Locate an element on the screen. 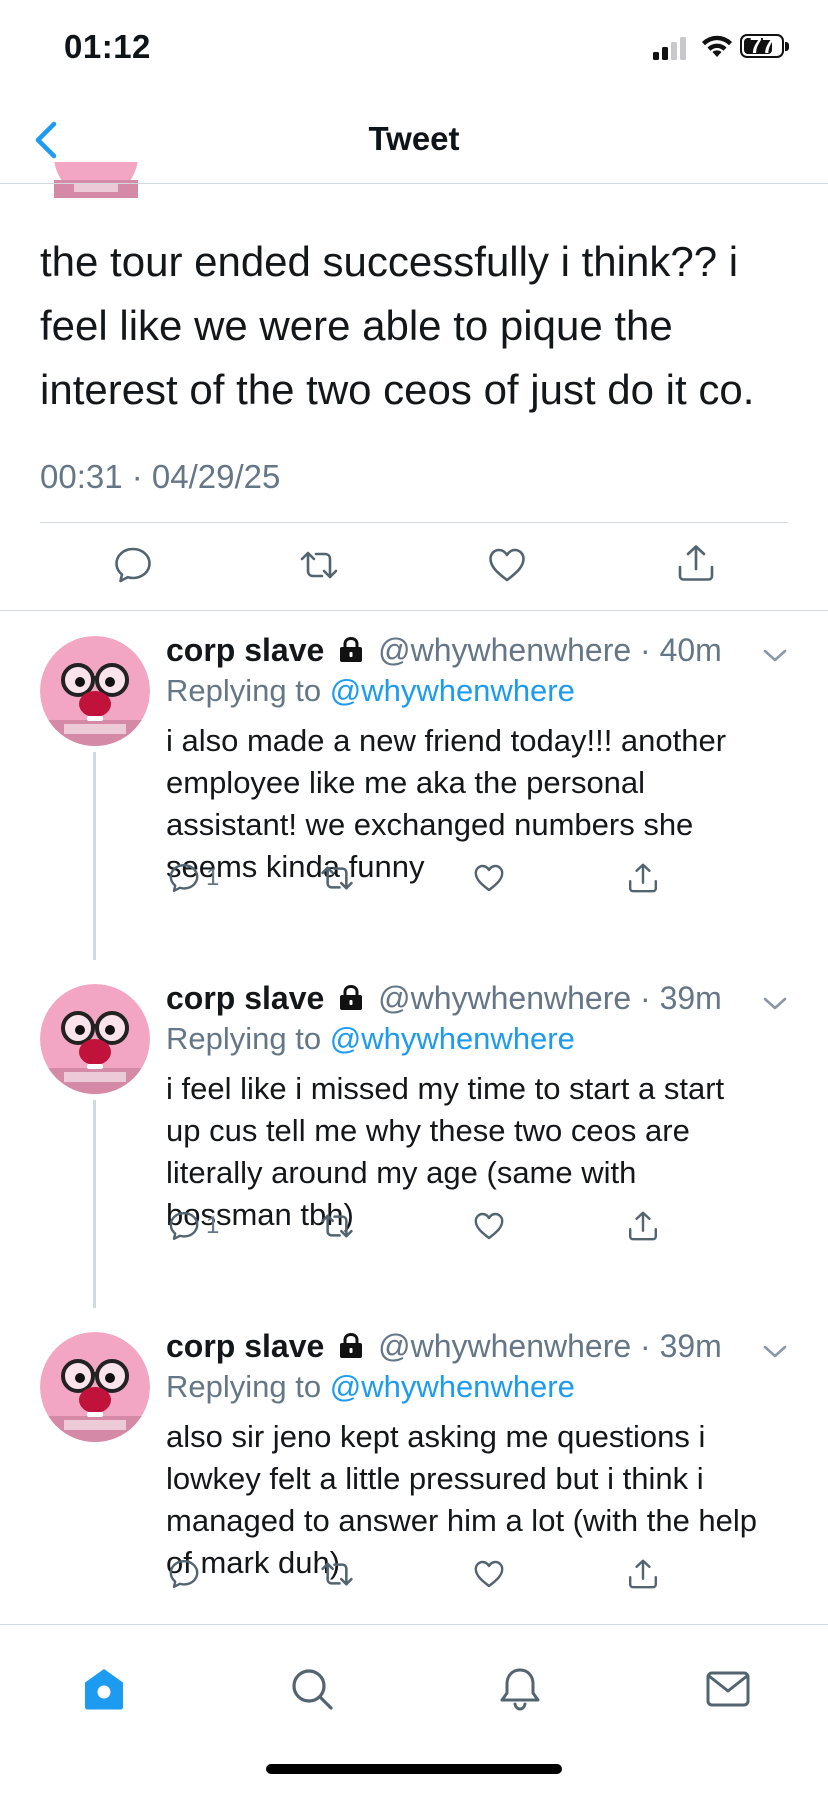 The height and width of the screenshot is (1793, 828). cellular-signal-icon is located at coordinates (669, 48).